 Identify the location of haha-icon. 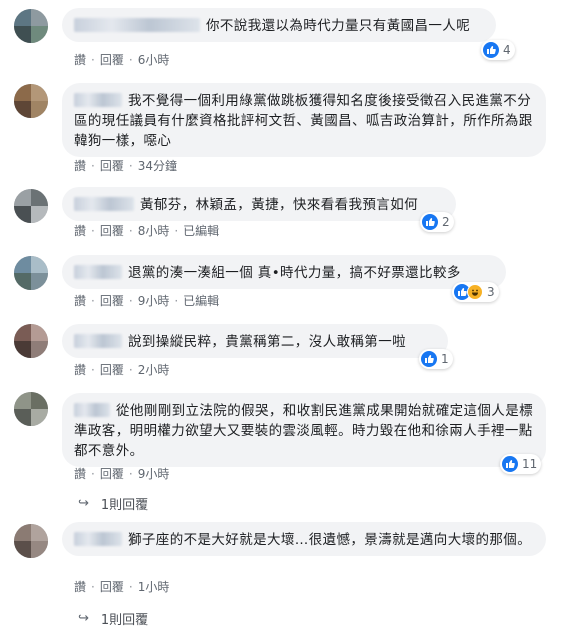
(475, 292).